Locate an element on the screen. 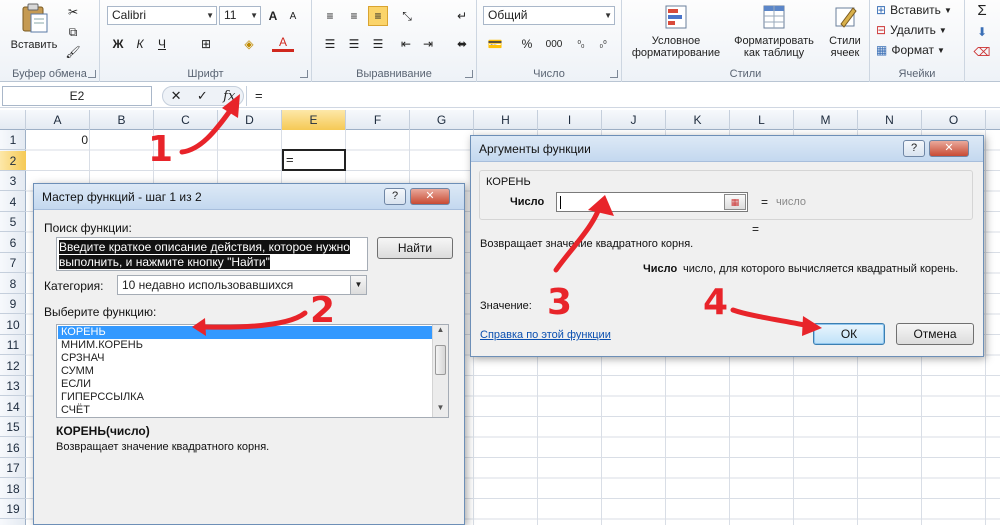 The width and height of the screenshot is (1000, 525). row-header: 7 is located at coordinates (13, 263).